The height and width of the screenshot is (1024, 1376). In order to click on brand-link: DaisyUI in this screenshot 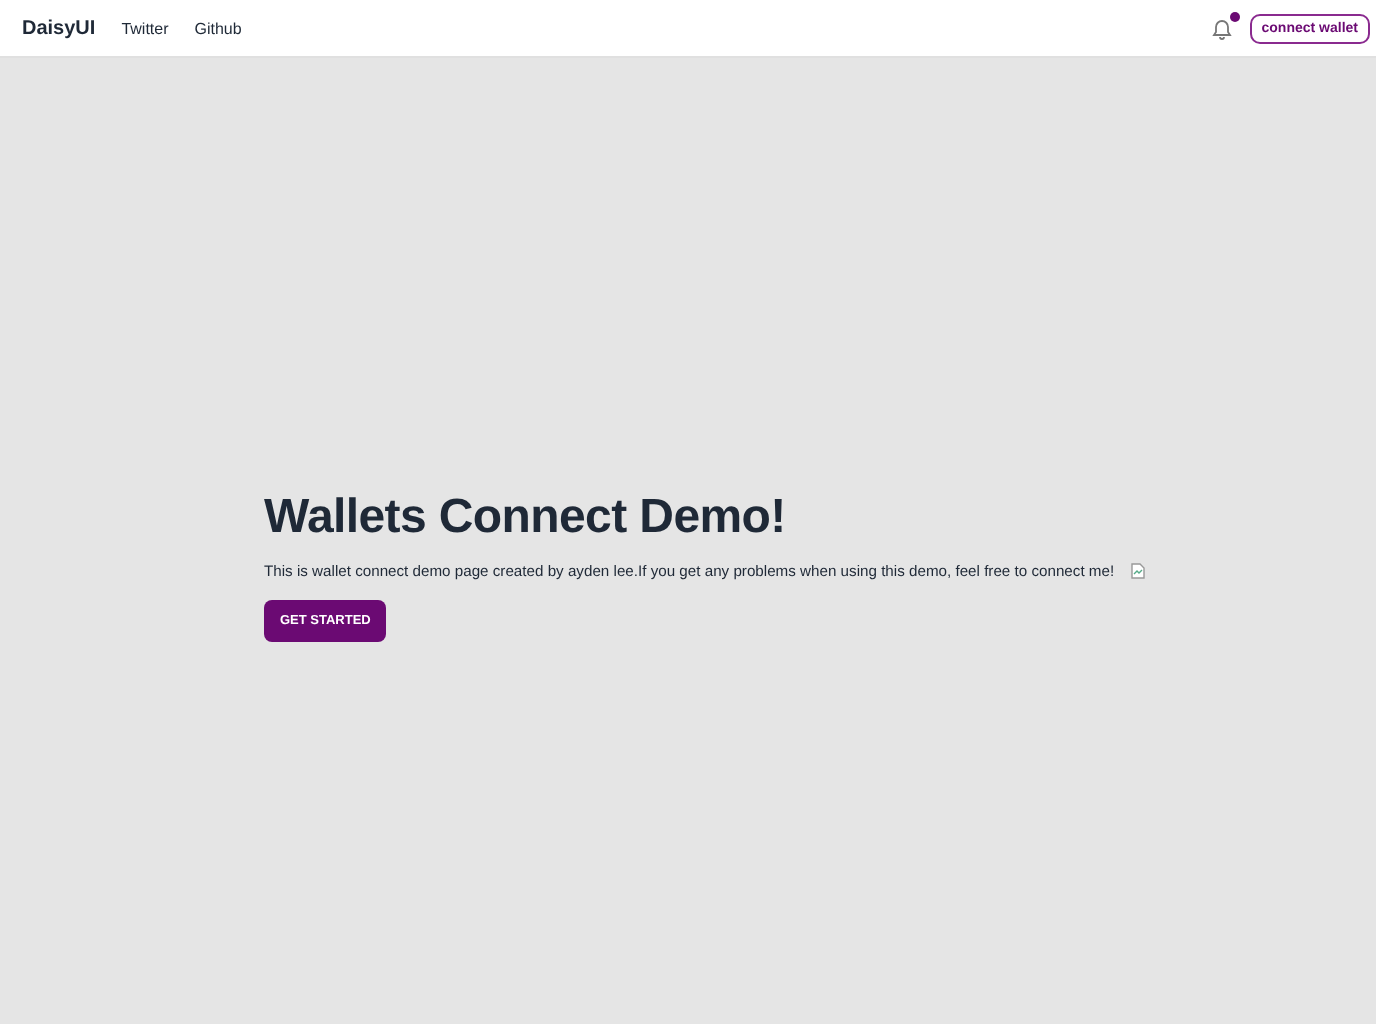, I will do `click(59, 28)`.